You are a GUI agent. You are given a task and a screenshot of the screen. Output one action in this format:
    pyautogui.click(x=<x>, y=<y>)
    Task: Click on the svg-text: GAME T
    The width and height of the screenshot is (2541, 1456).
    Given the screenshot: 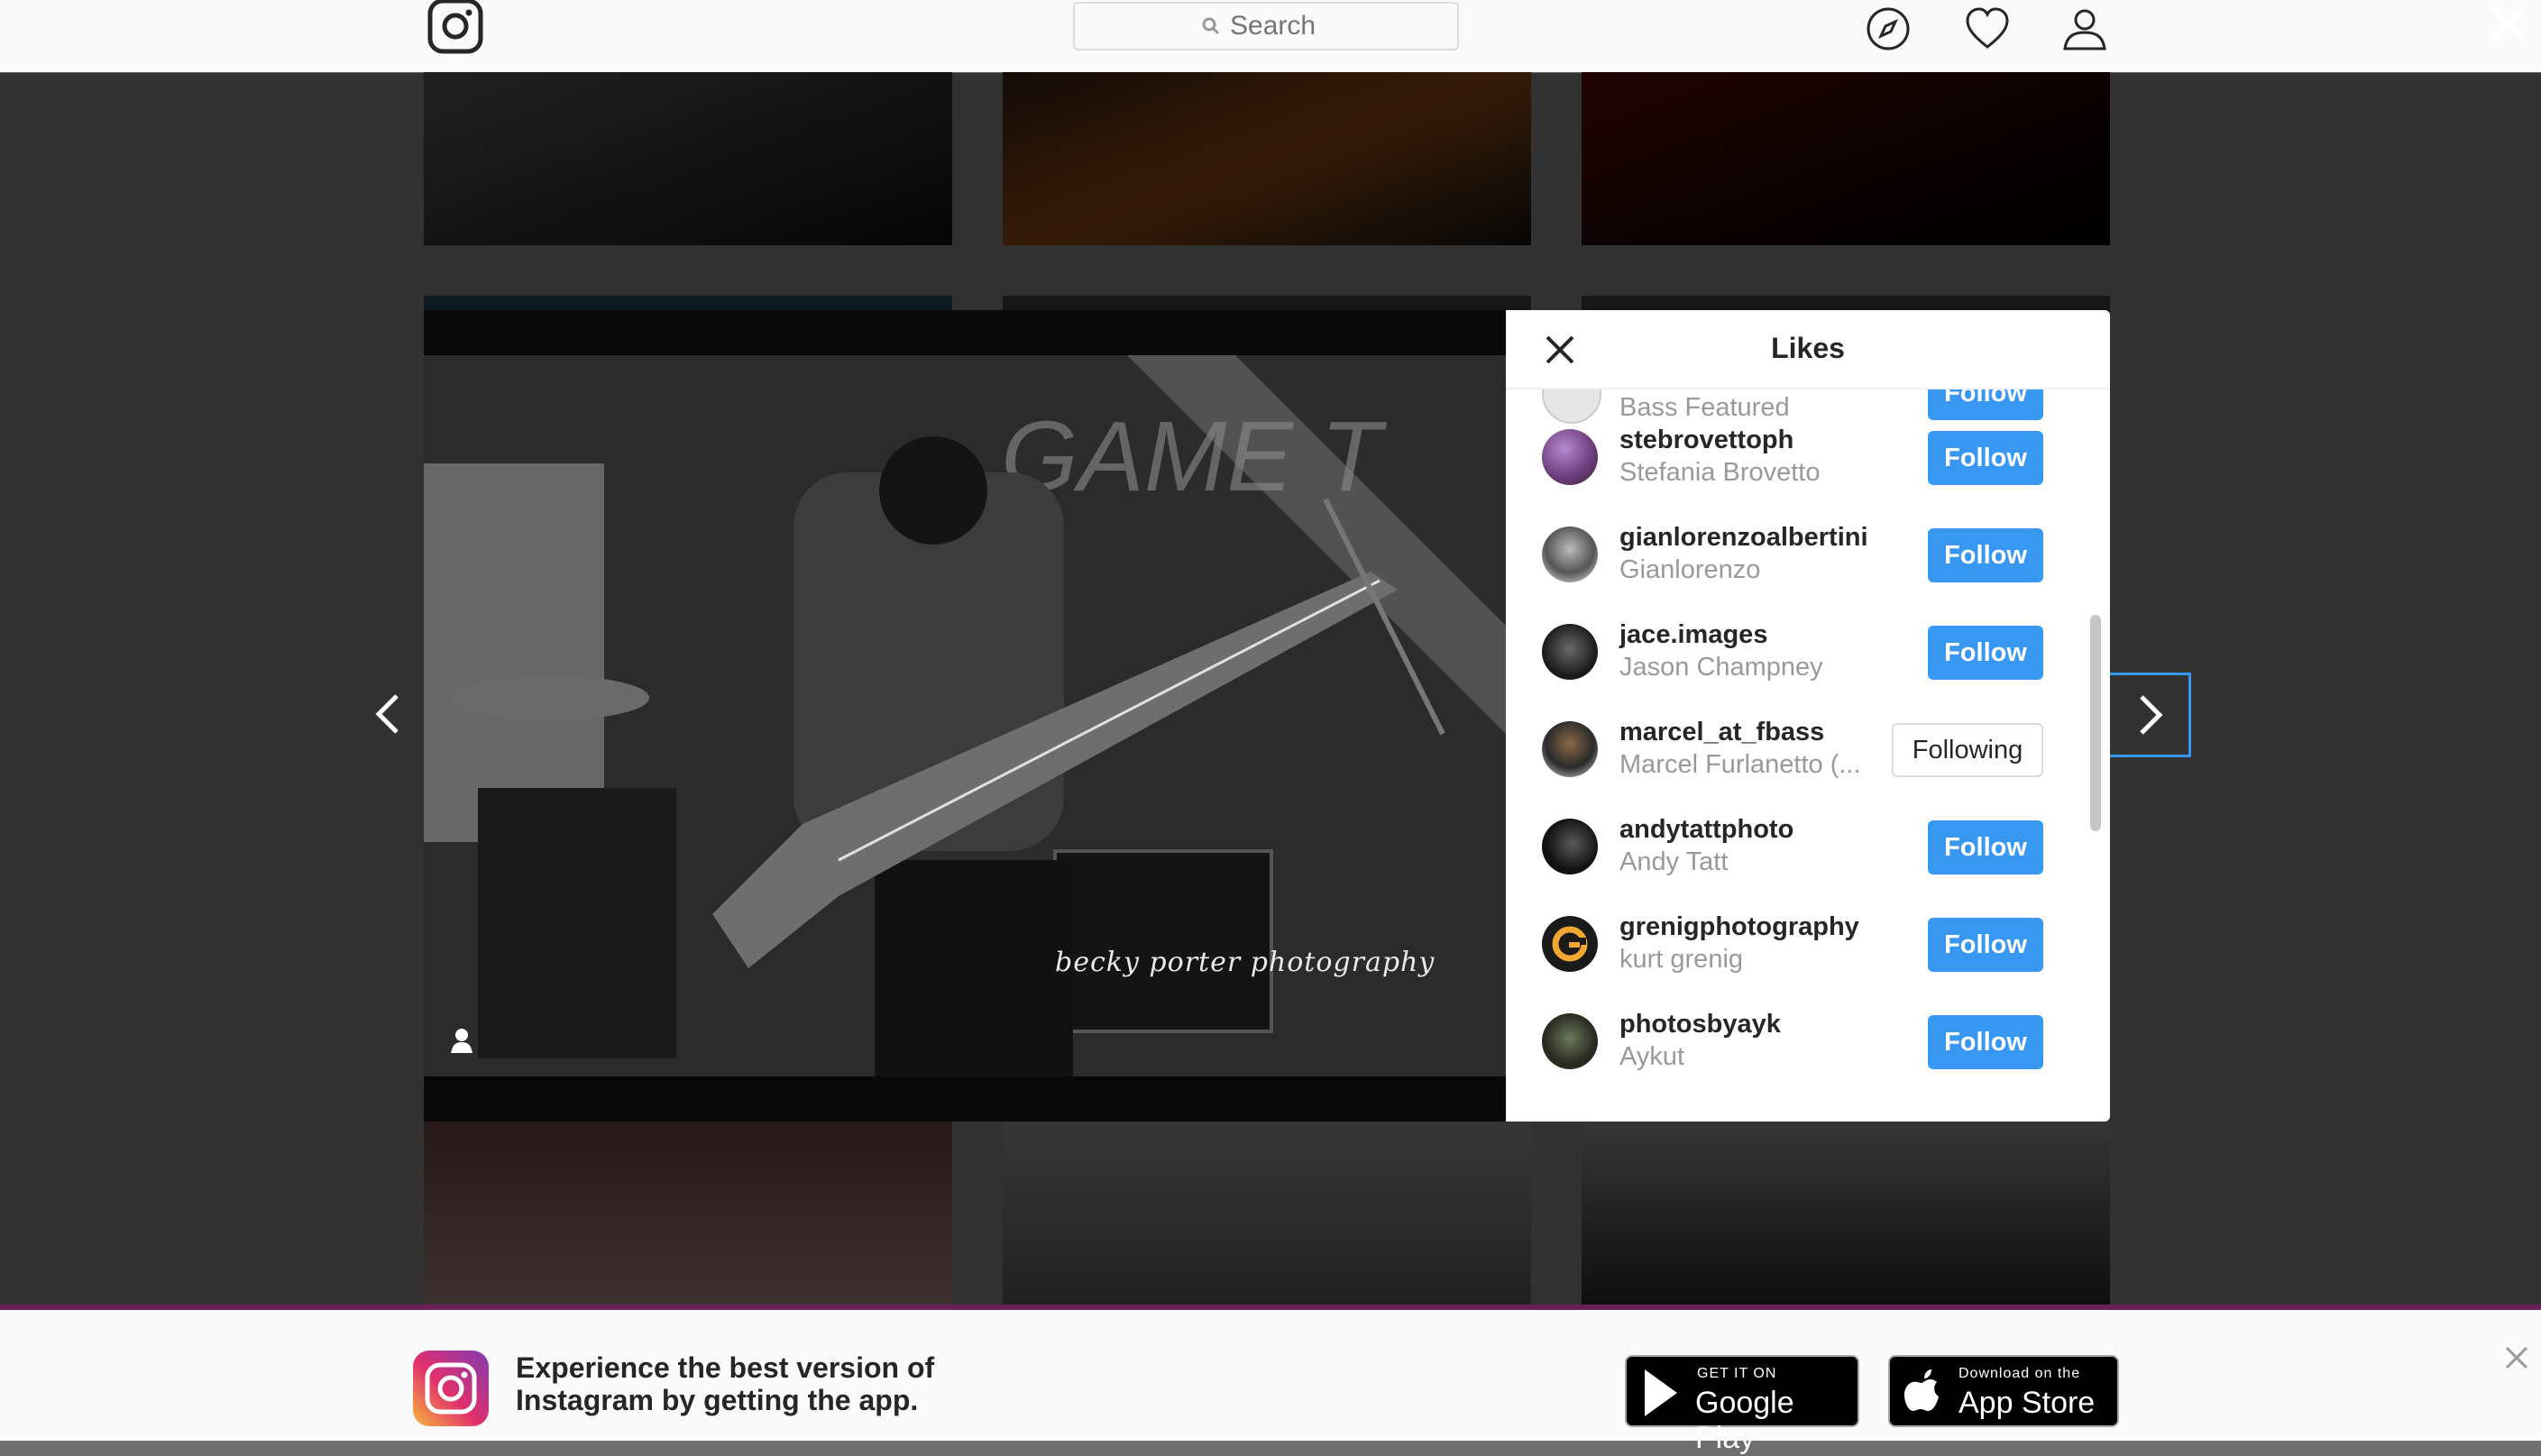 What is the action you would take?
    pyautogui.click(x=1194, y=456)
    